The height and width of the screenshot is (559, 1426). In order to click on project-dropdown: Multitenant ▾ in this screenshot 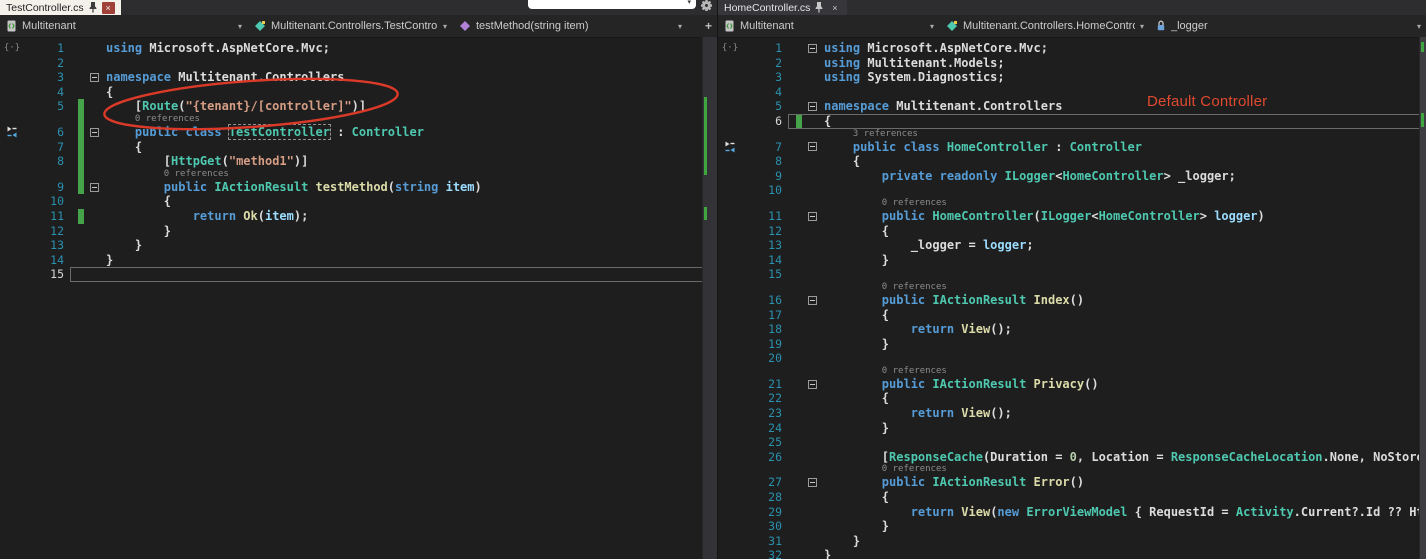, I will do `click(124, 26)`.